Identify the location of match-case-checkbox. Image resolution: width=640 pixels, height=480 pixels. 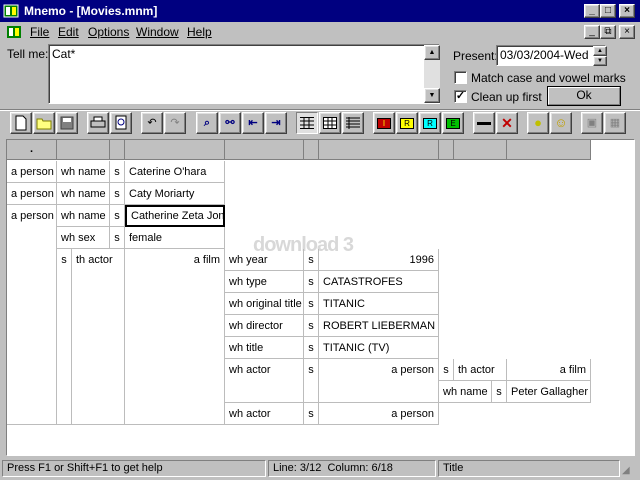
(460, 77).